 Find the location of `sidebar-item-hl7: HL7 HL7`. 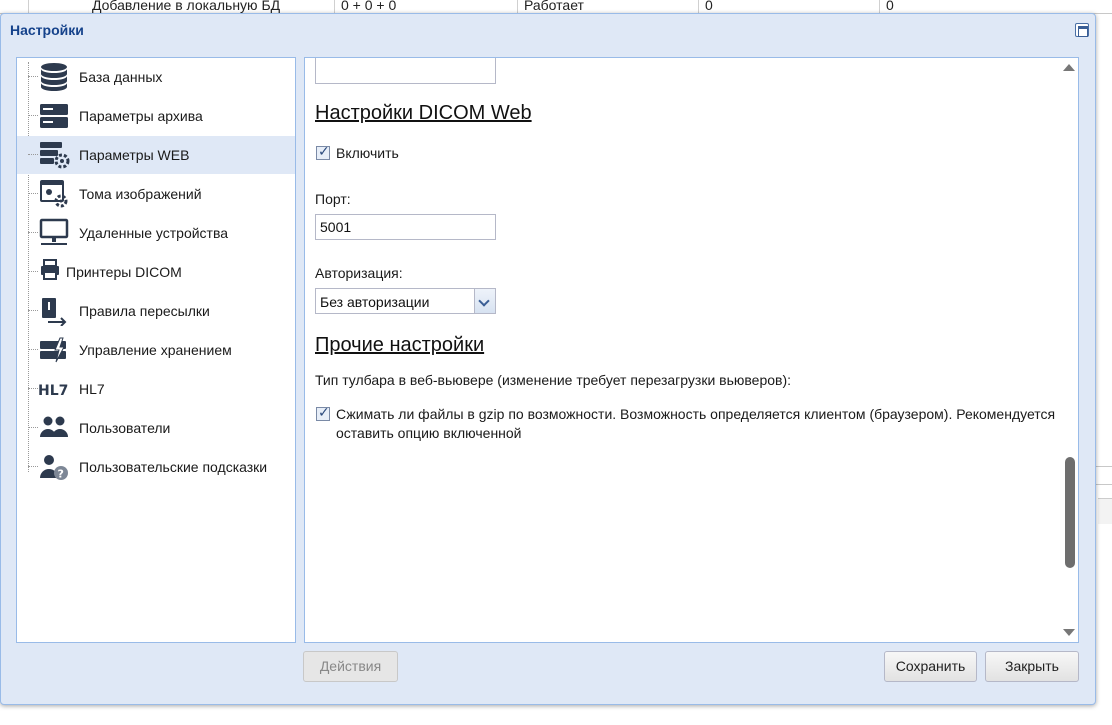

sidebar-item-hl7: HL7 HL7 is located at coordinates (156, 389).